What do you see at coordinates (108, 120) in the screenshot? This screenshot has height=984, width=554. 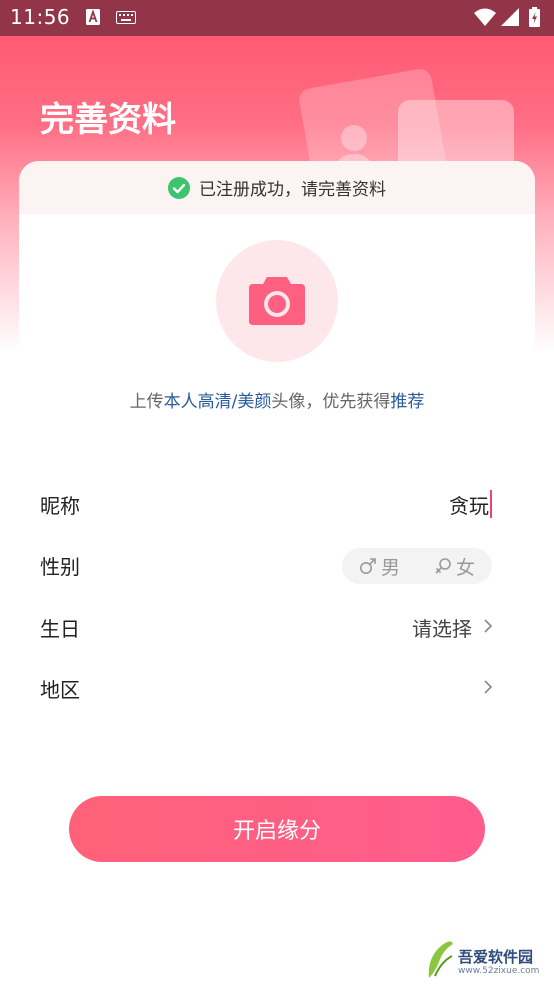 I see `page-title: 完善资料` at bounding box center [108, 120].